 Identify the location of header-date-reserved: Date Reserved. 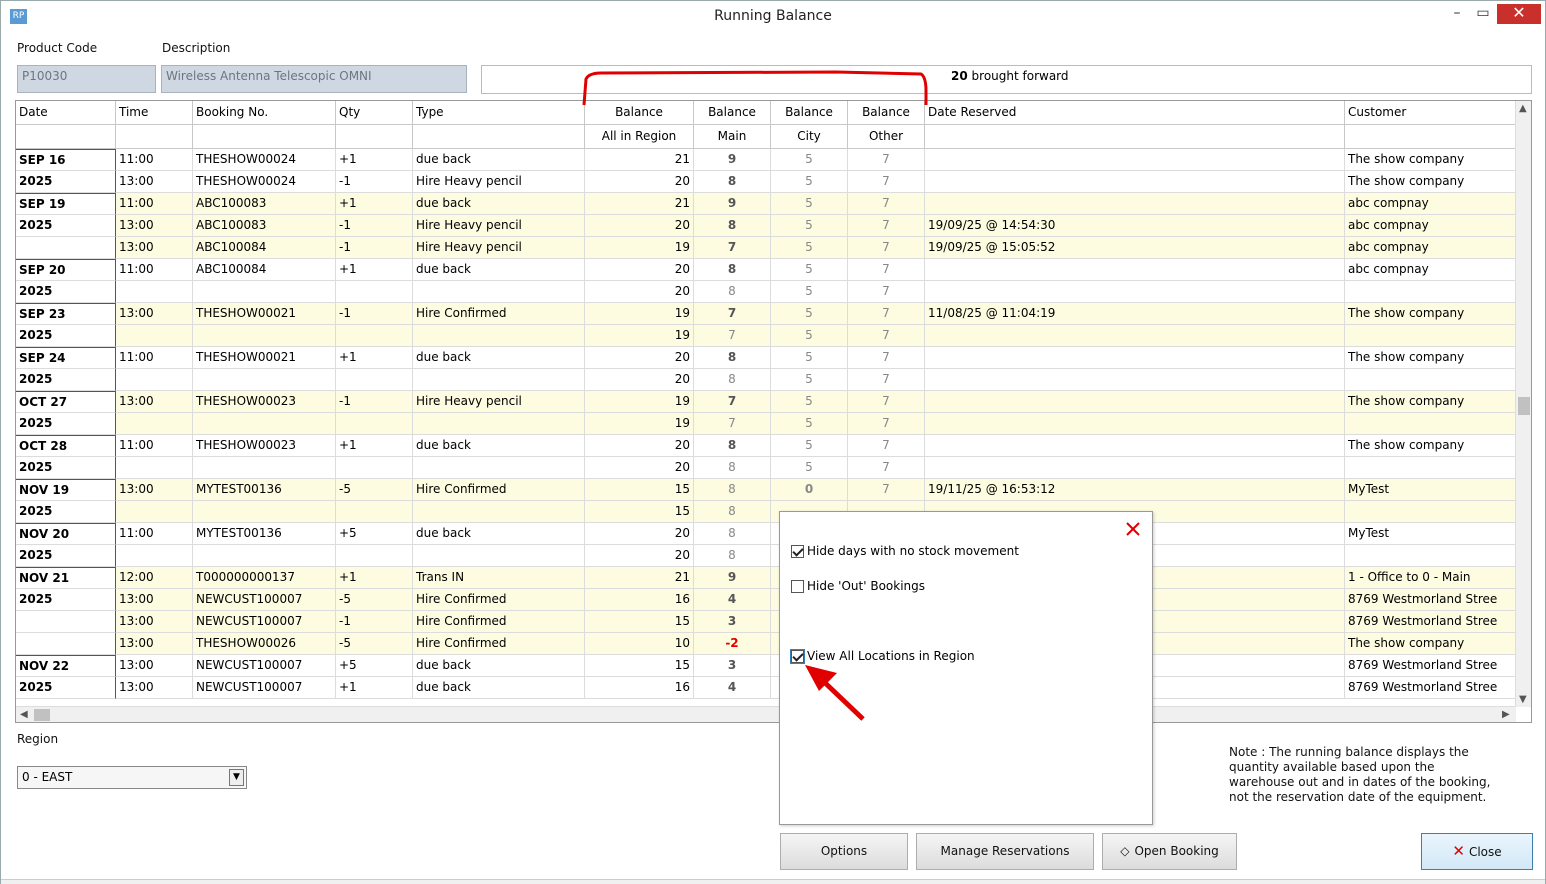
(1135, 113).